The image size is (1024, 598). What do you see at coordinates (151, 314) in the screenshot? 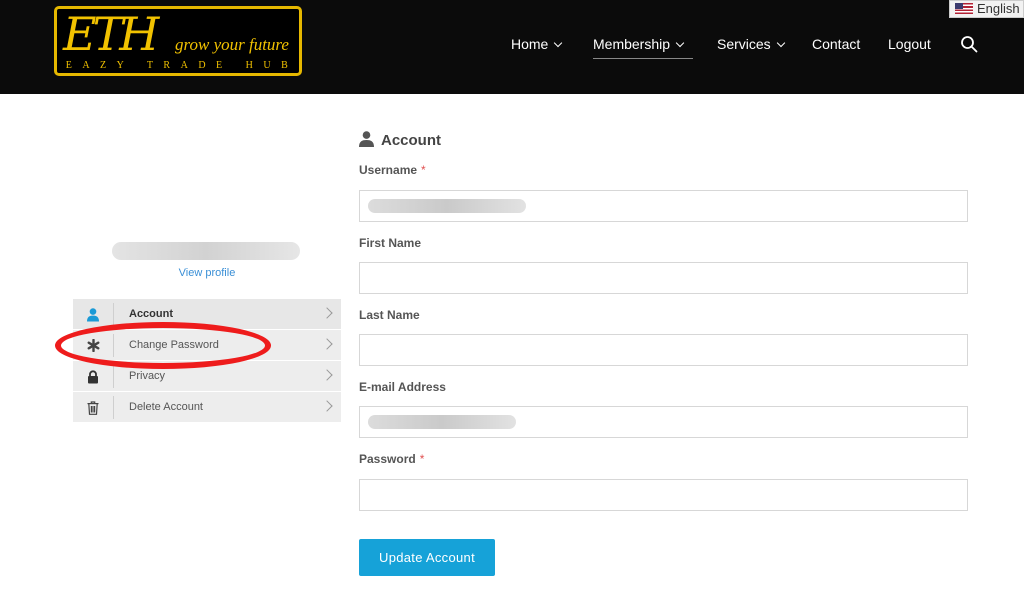
I see `menu-item-label: Account` at bounding box center [151, 314].